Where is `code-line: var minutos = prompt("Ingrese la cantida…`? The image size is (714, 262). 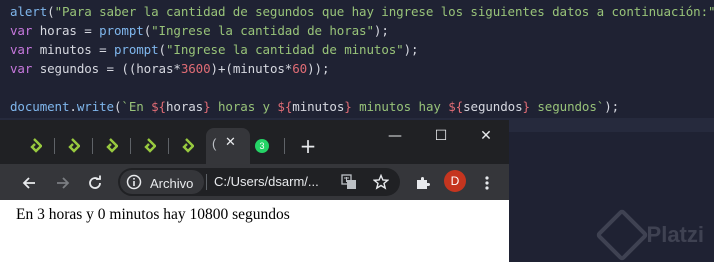
code-line: var minutos = prompt("Ingrese la cantida… is located at coordinates (214, 49).